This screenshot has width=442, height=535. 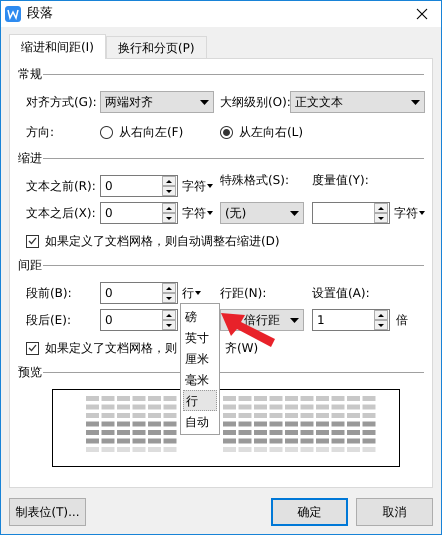 I want to click on cancel-button: 取消, so click(x=394, y=512).